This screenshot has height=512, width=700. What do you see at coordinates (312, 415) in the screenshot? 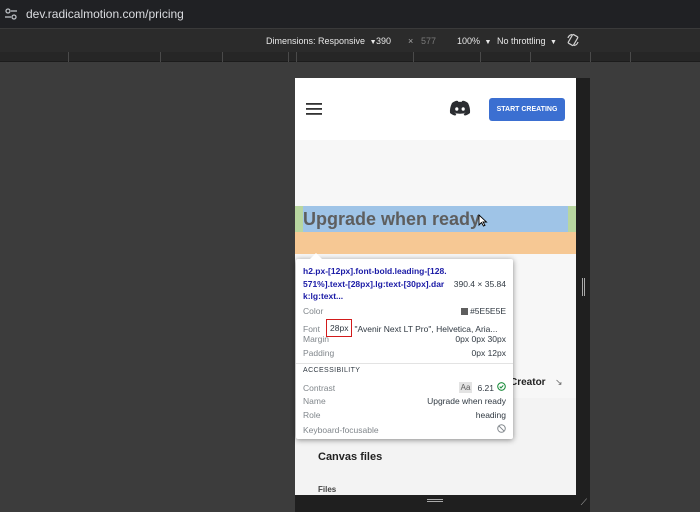
I see `role-label: Role` at bounding box center [312, 415].